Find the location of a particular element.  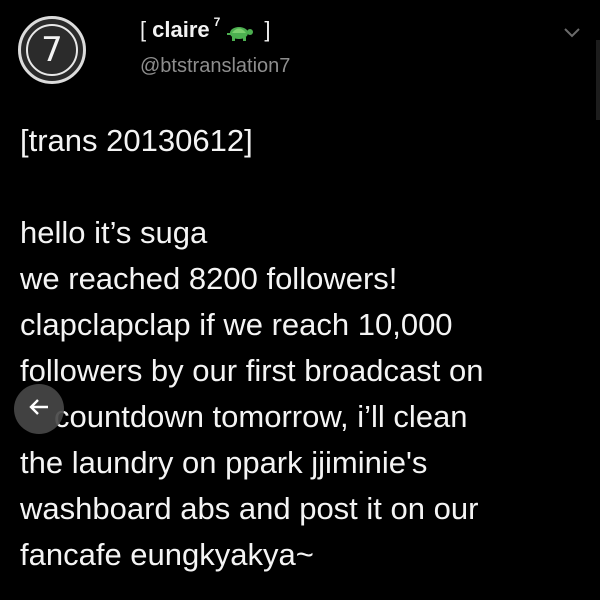

avatar-number: 7 is located at coordinates (52, 50).